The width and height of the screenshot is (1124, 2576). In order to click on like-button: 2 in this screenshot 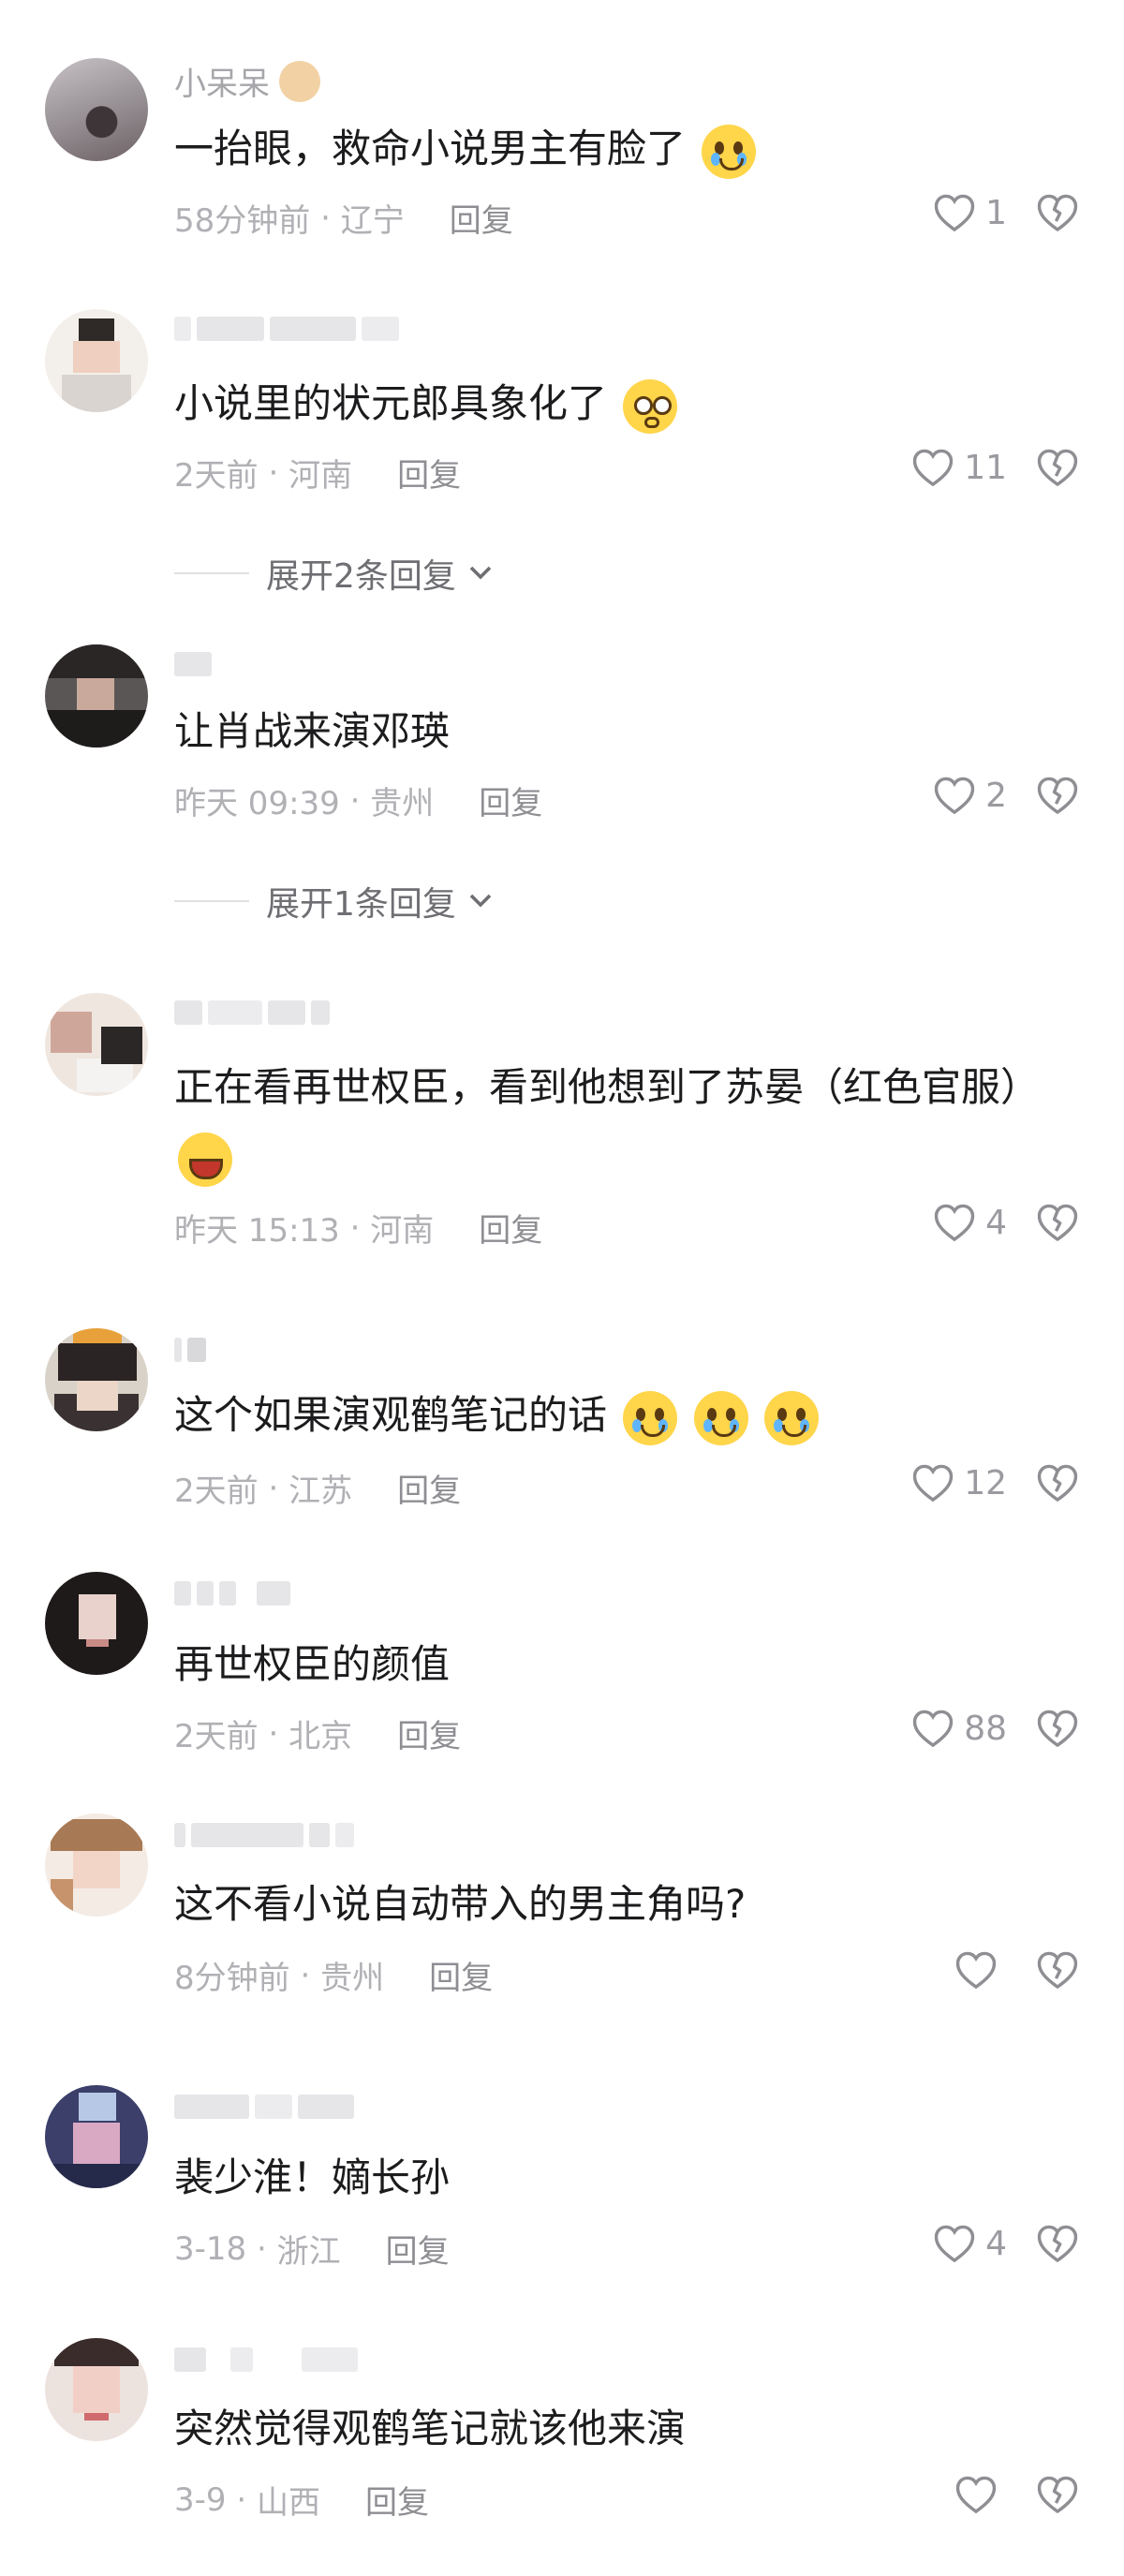, I will do `click(970, 795)`.